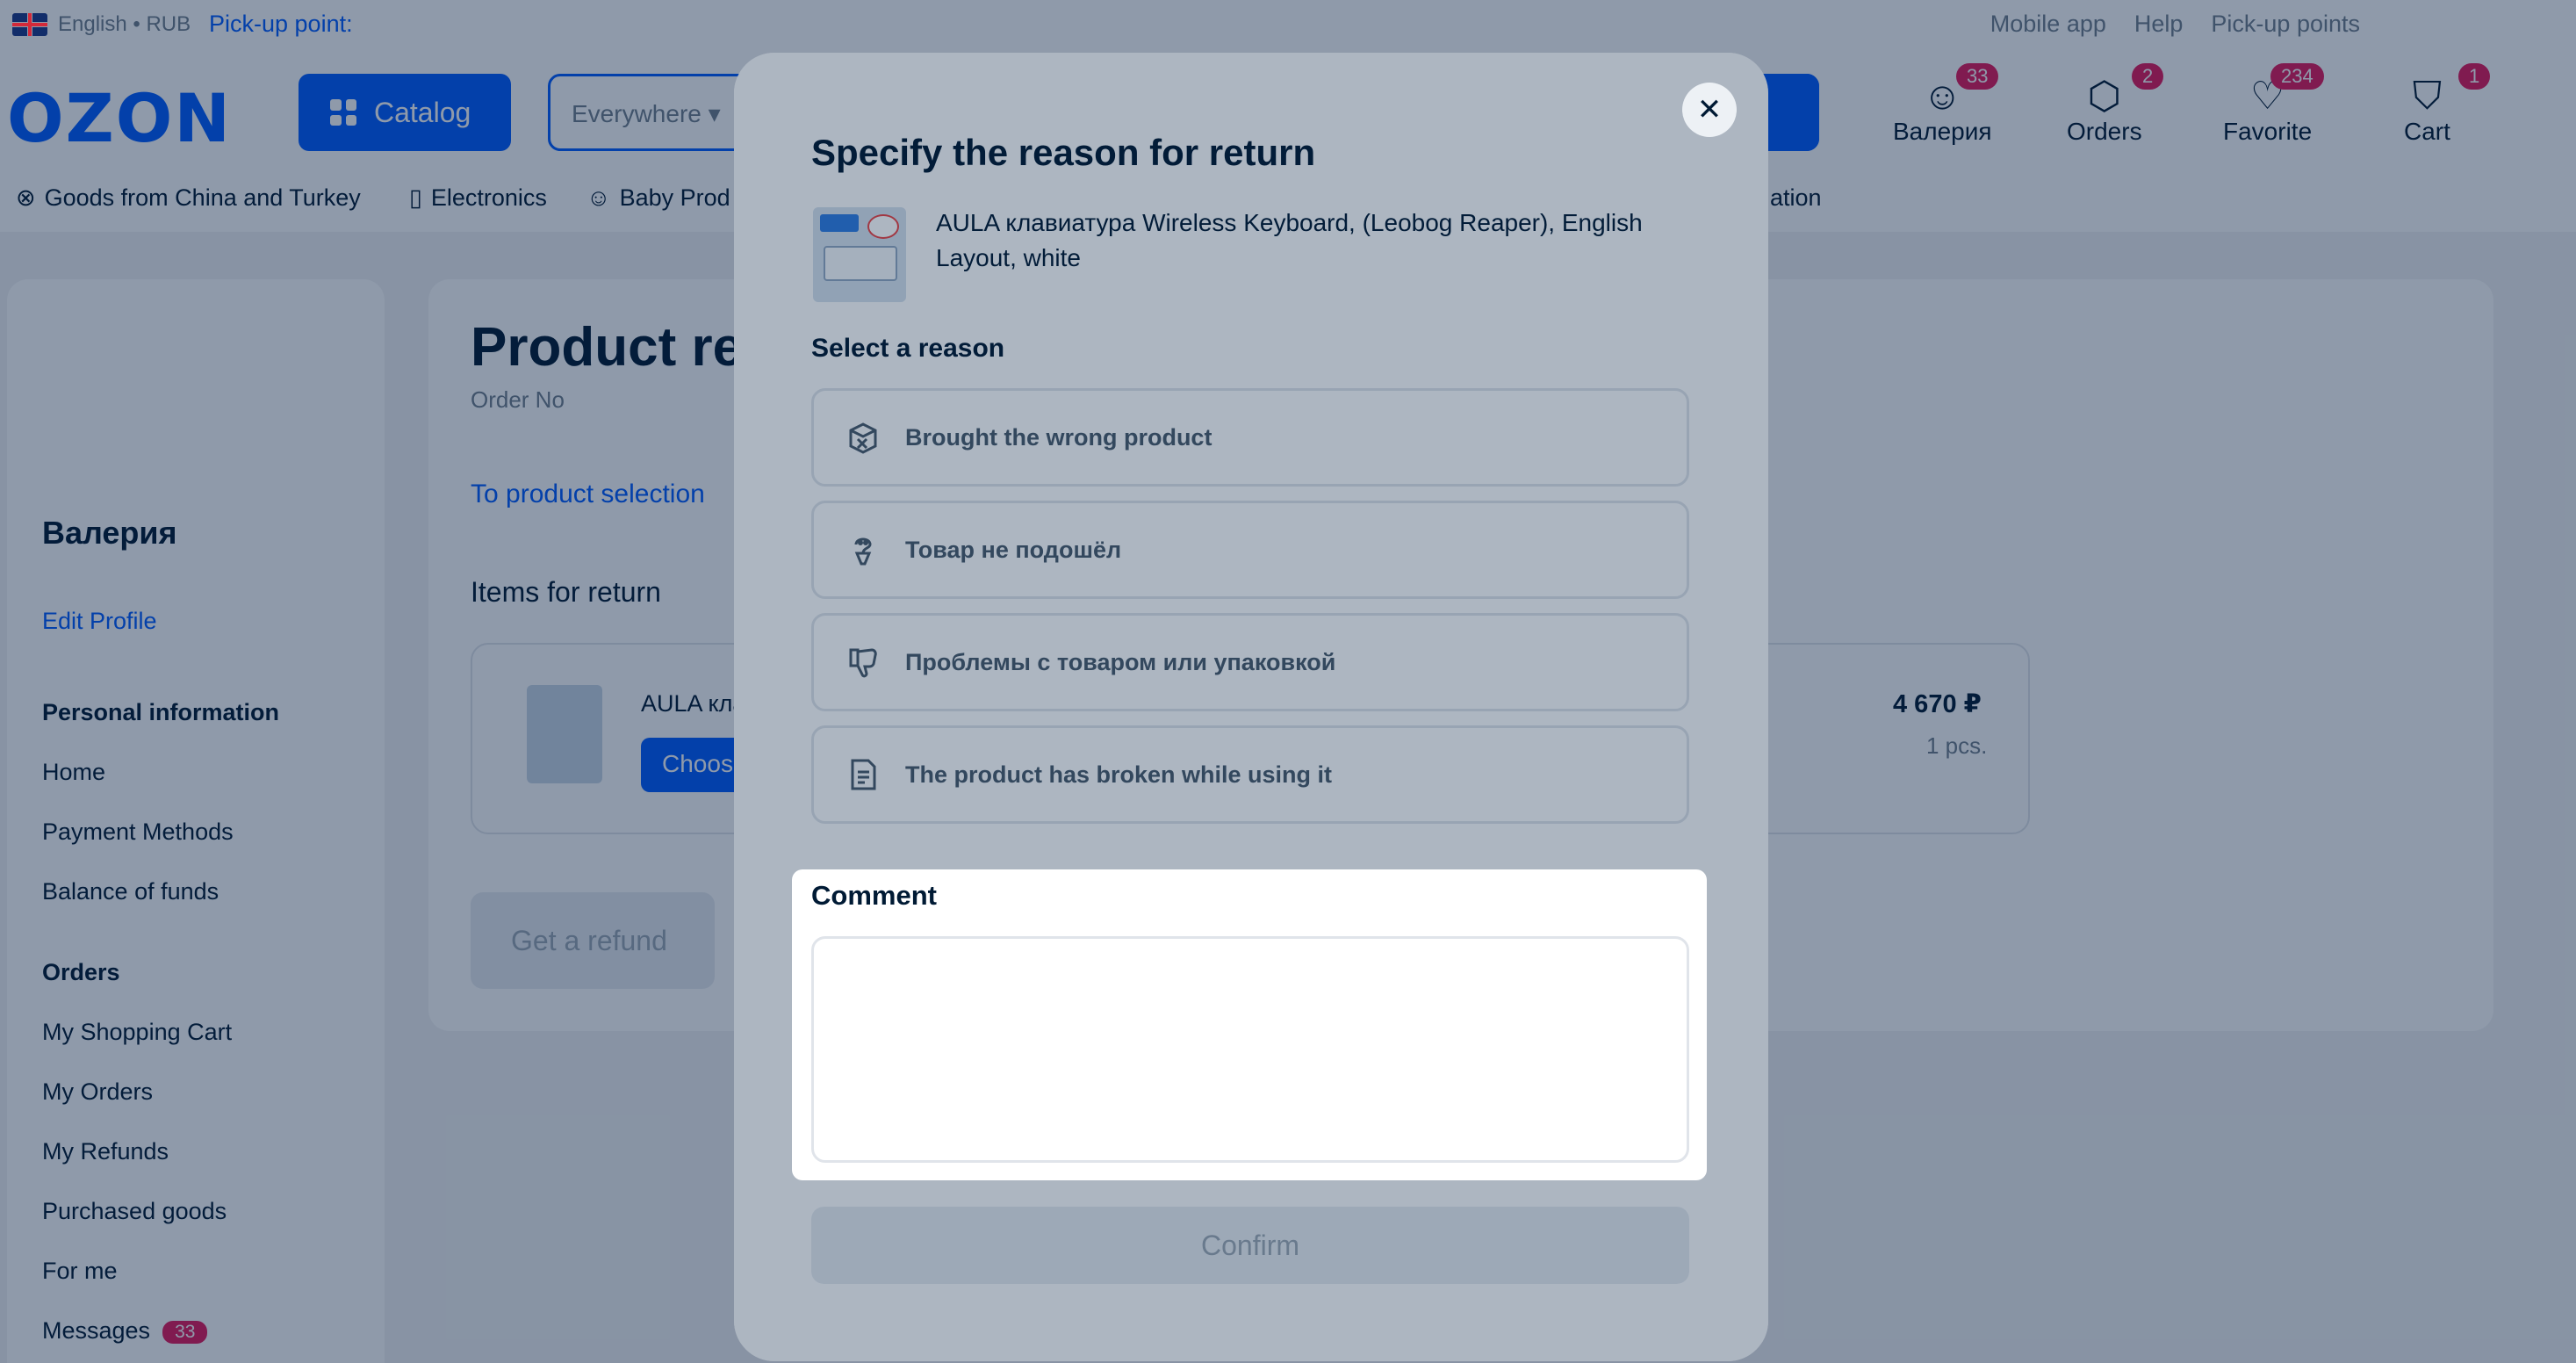  I want to click on comment-textarea, so click(1250, 1049).